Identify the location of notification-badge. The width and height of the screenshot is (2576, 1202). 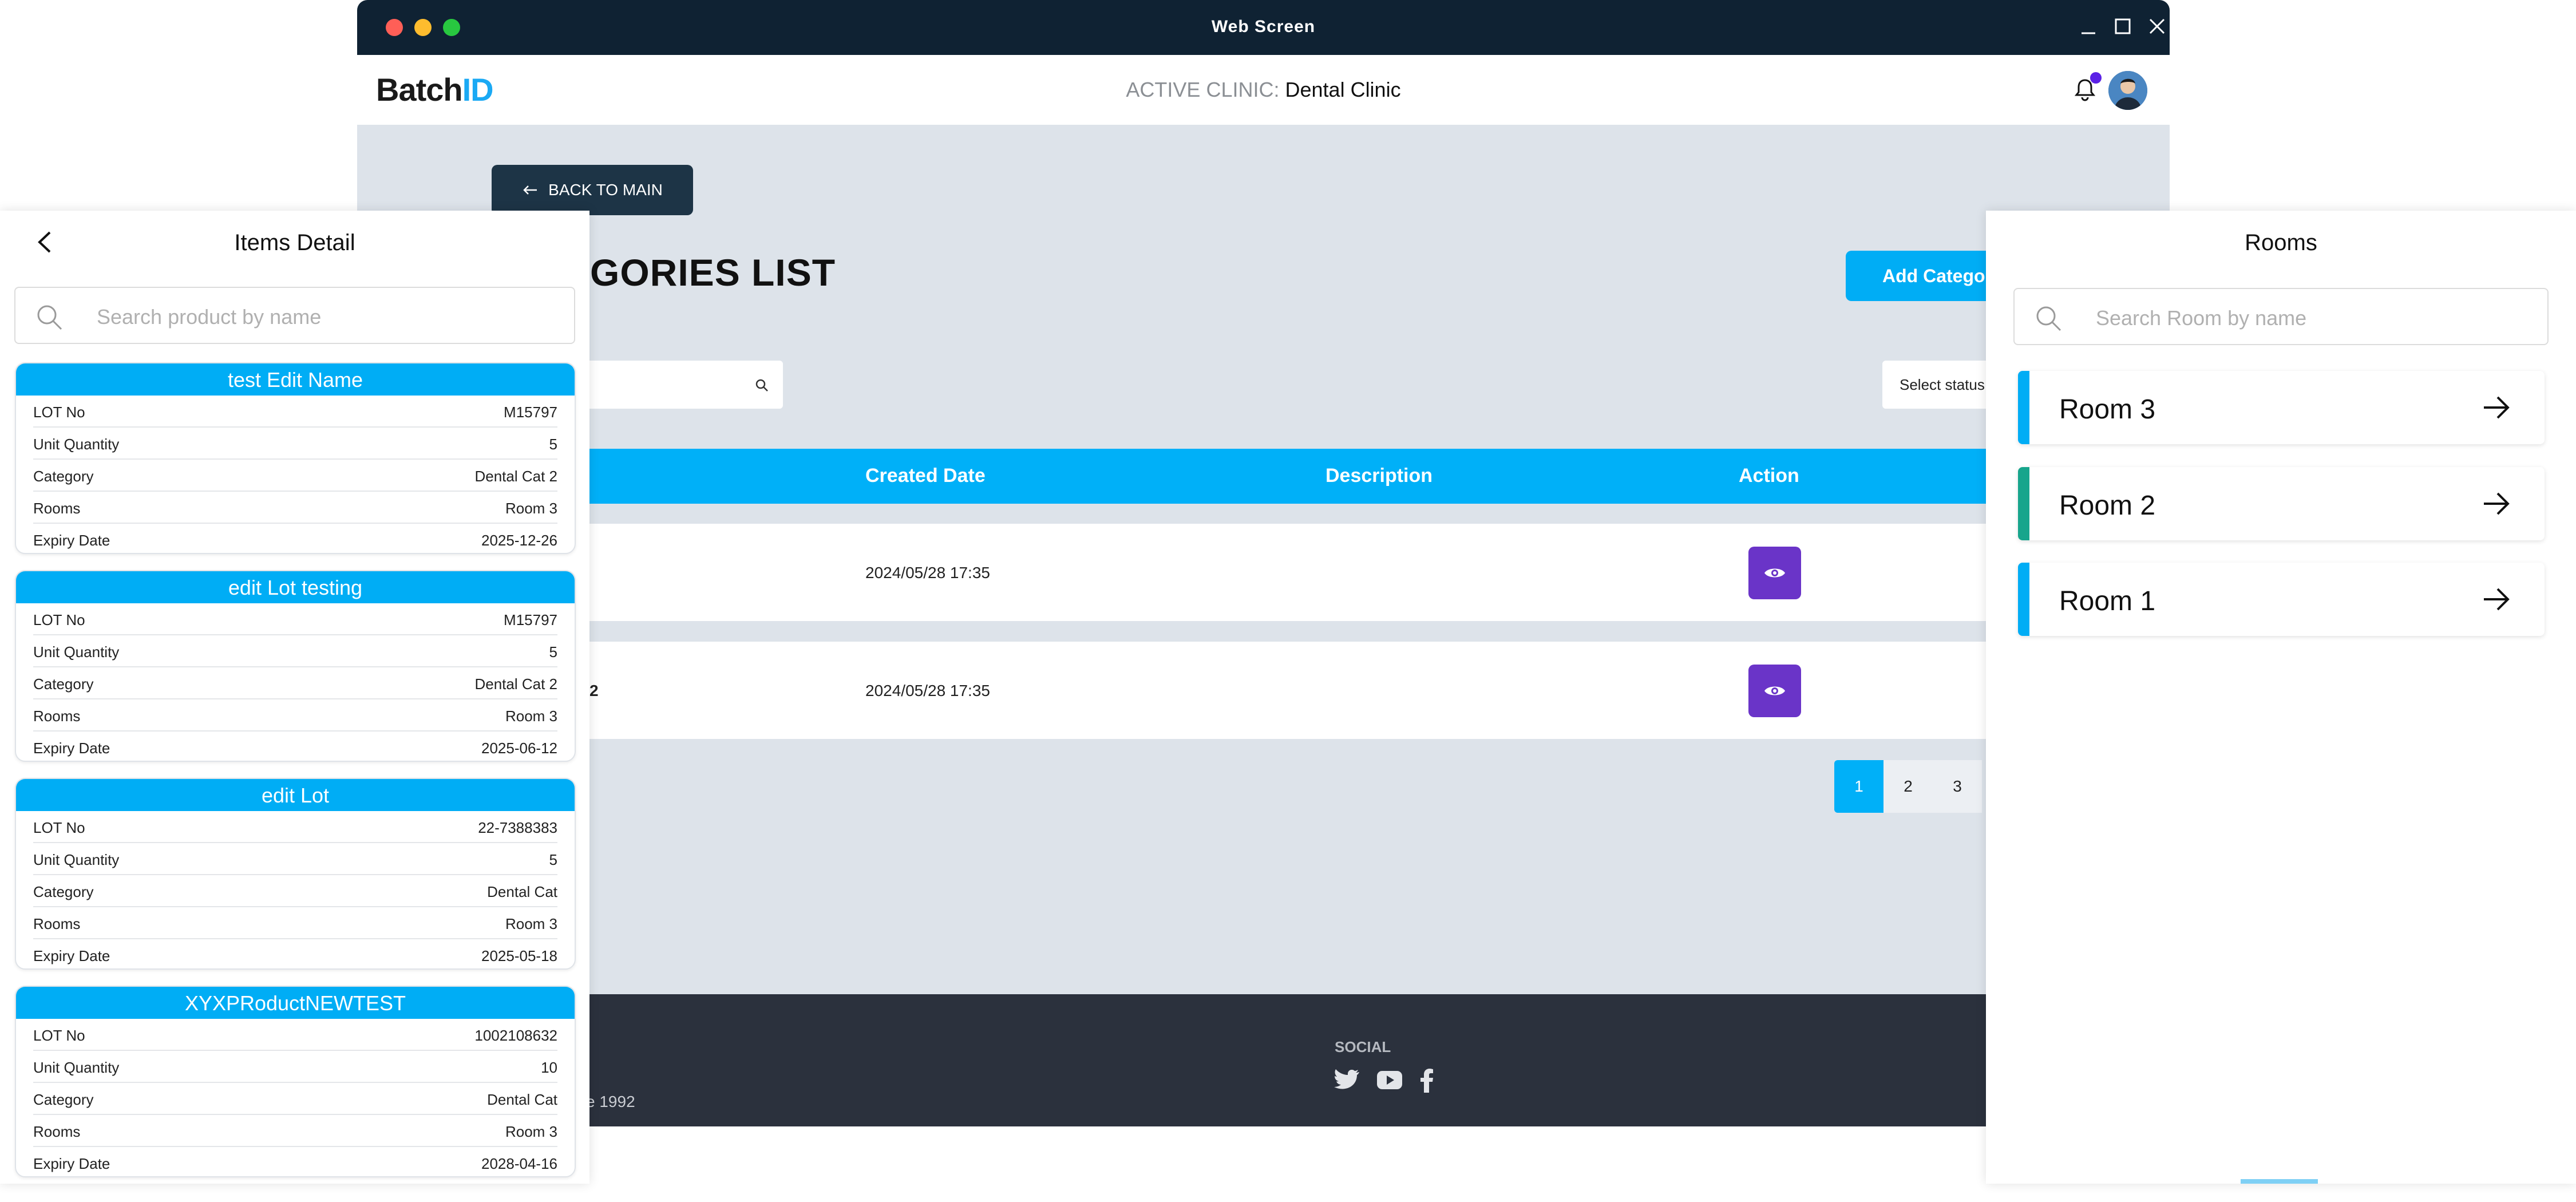
(2096, 78).